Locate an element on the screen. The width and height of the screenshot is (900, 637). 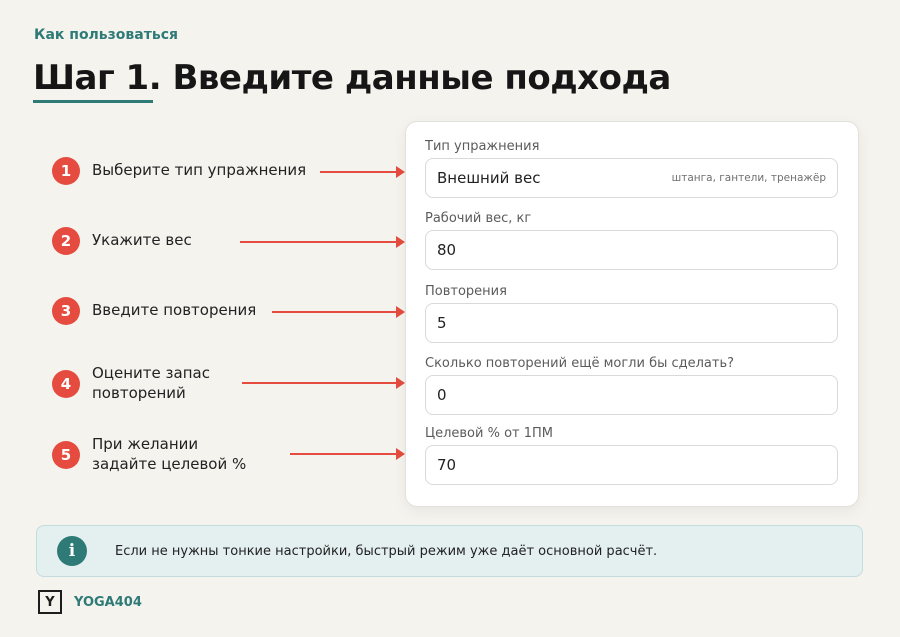
exercise-type-hint: штанга, гантели, тренажёр is located at coordinates (748, 178).